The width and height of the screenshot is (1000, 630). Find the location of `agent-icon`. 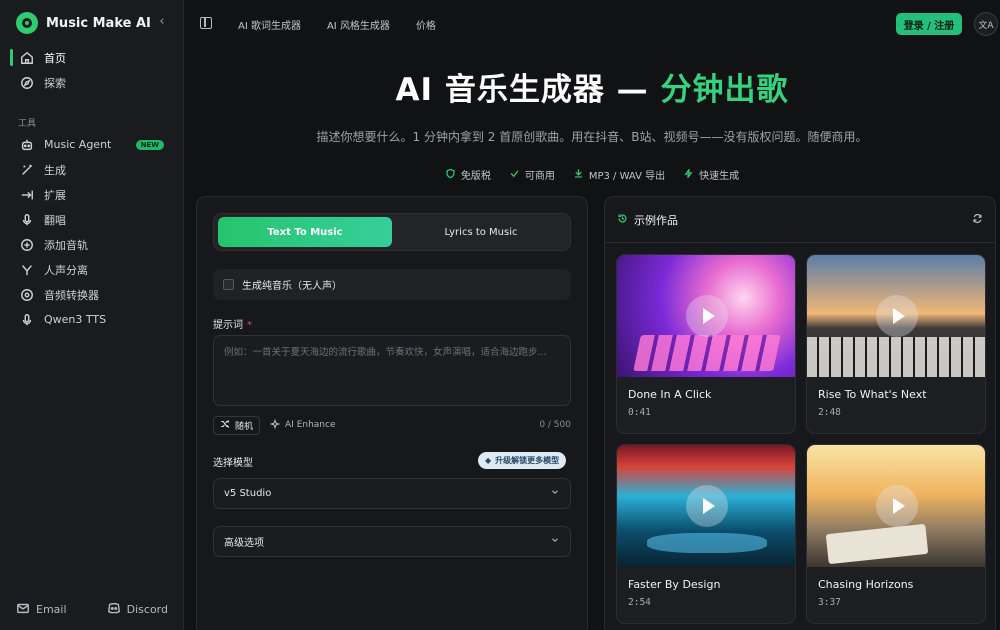

agent-icon is located at coordinates (27, 145).